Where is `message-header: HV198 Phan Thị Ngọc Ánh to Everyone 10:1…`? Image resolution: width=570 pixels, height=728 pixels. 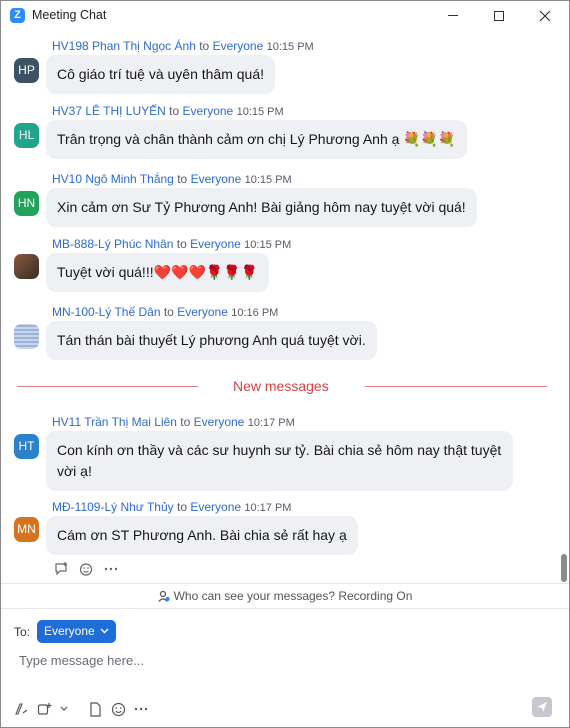
message-header: HV198 Phan Thị Ngọc Ánh to Everyone 10:1… is located at coordinates (183, 46).